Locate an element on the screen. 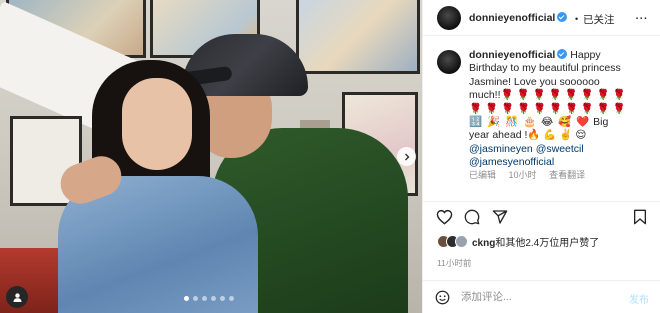 The width and height of the screenshot is (660, 313). user-tag-button is located at coordinates (17, 297).